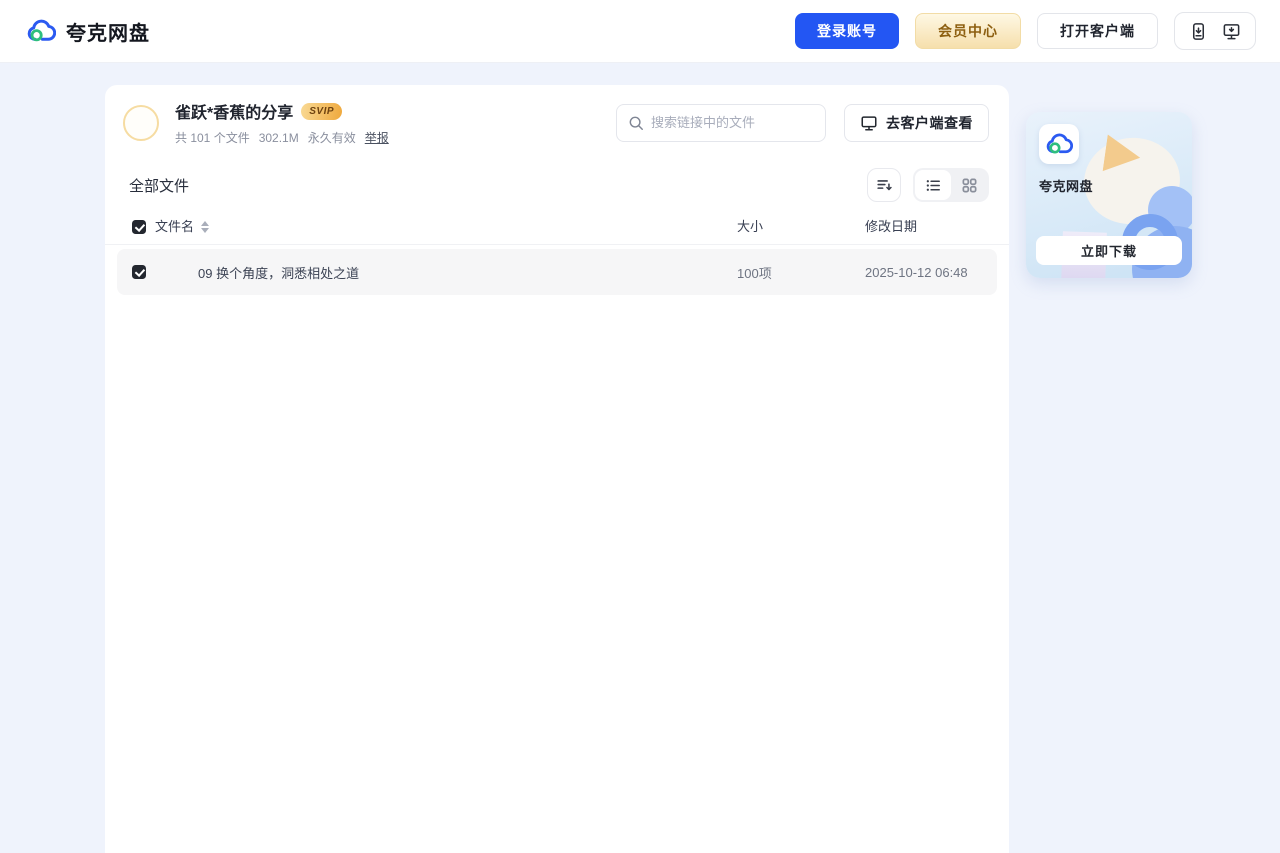 The height and width of the screenshot is (853, 1280). What do you see at coordinates (968, 31) in the screenshot?
I see `member-center-button: 会员中心` at bounding box center [968, 31].